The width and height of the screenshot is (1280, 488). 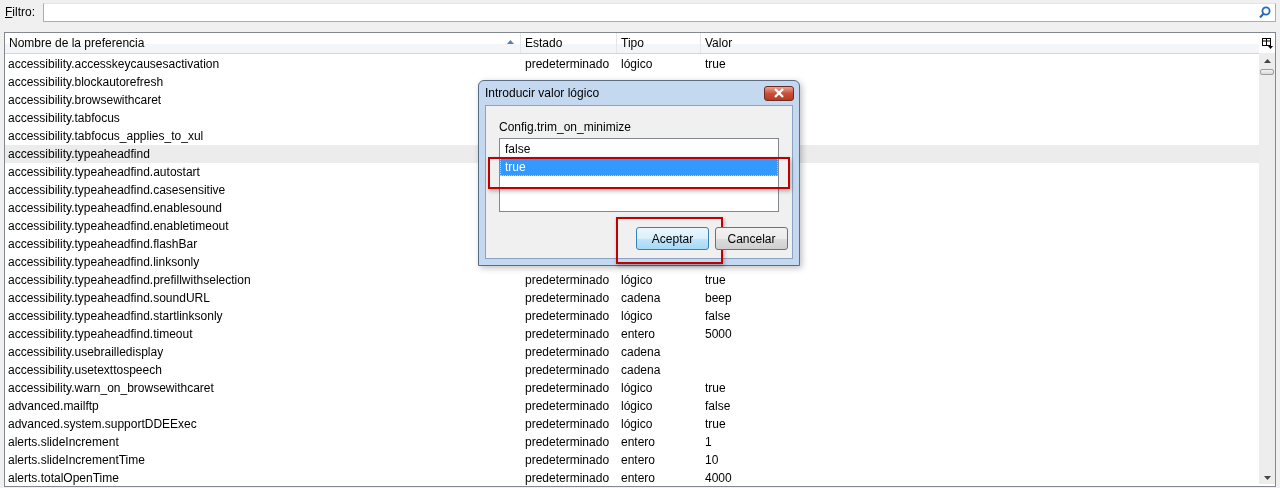 I want to click on column-header: Nombre de la preferencia, so click(x=263, y=43).